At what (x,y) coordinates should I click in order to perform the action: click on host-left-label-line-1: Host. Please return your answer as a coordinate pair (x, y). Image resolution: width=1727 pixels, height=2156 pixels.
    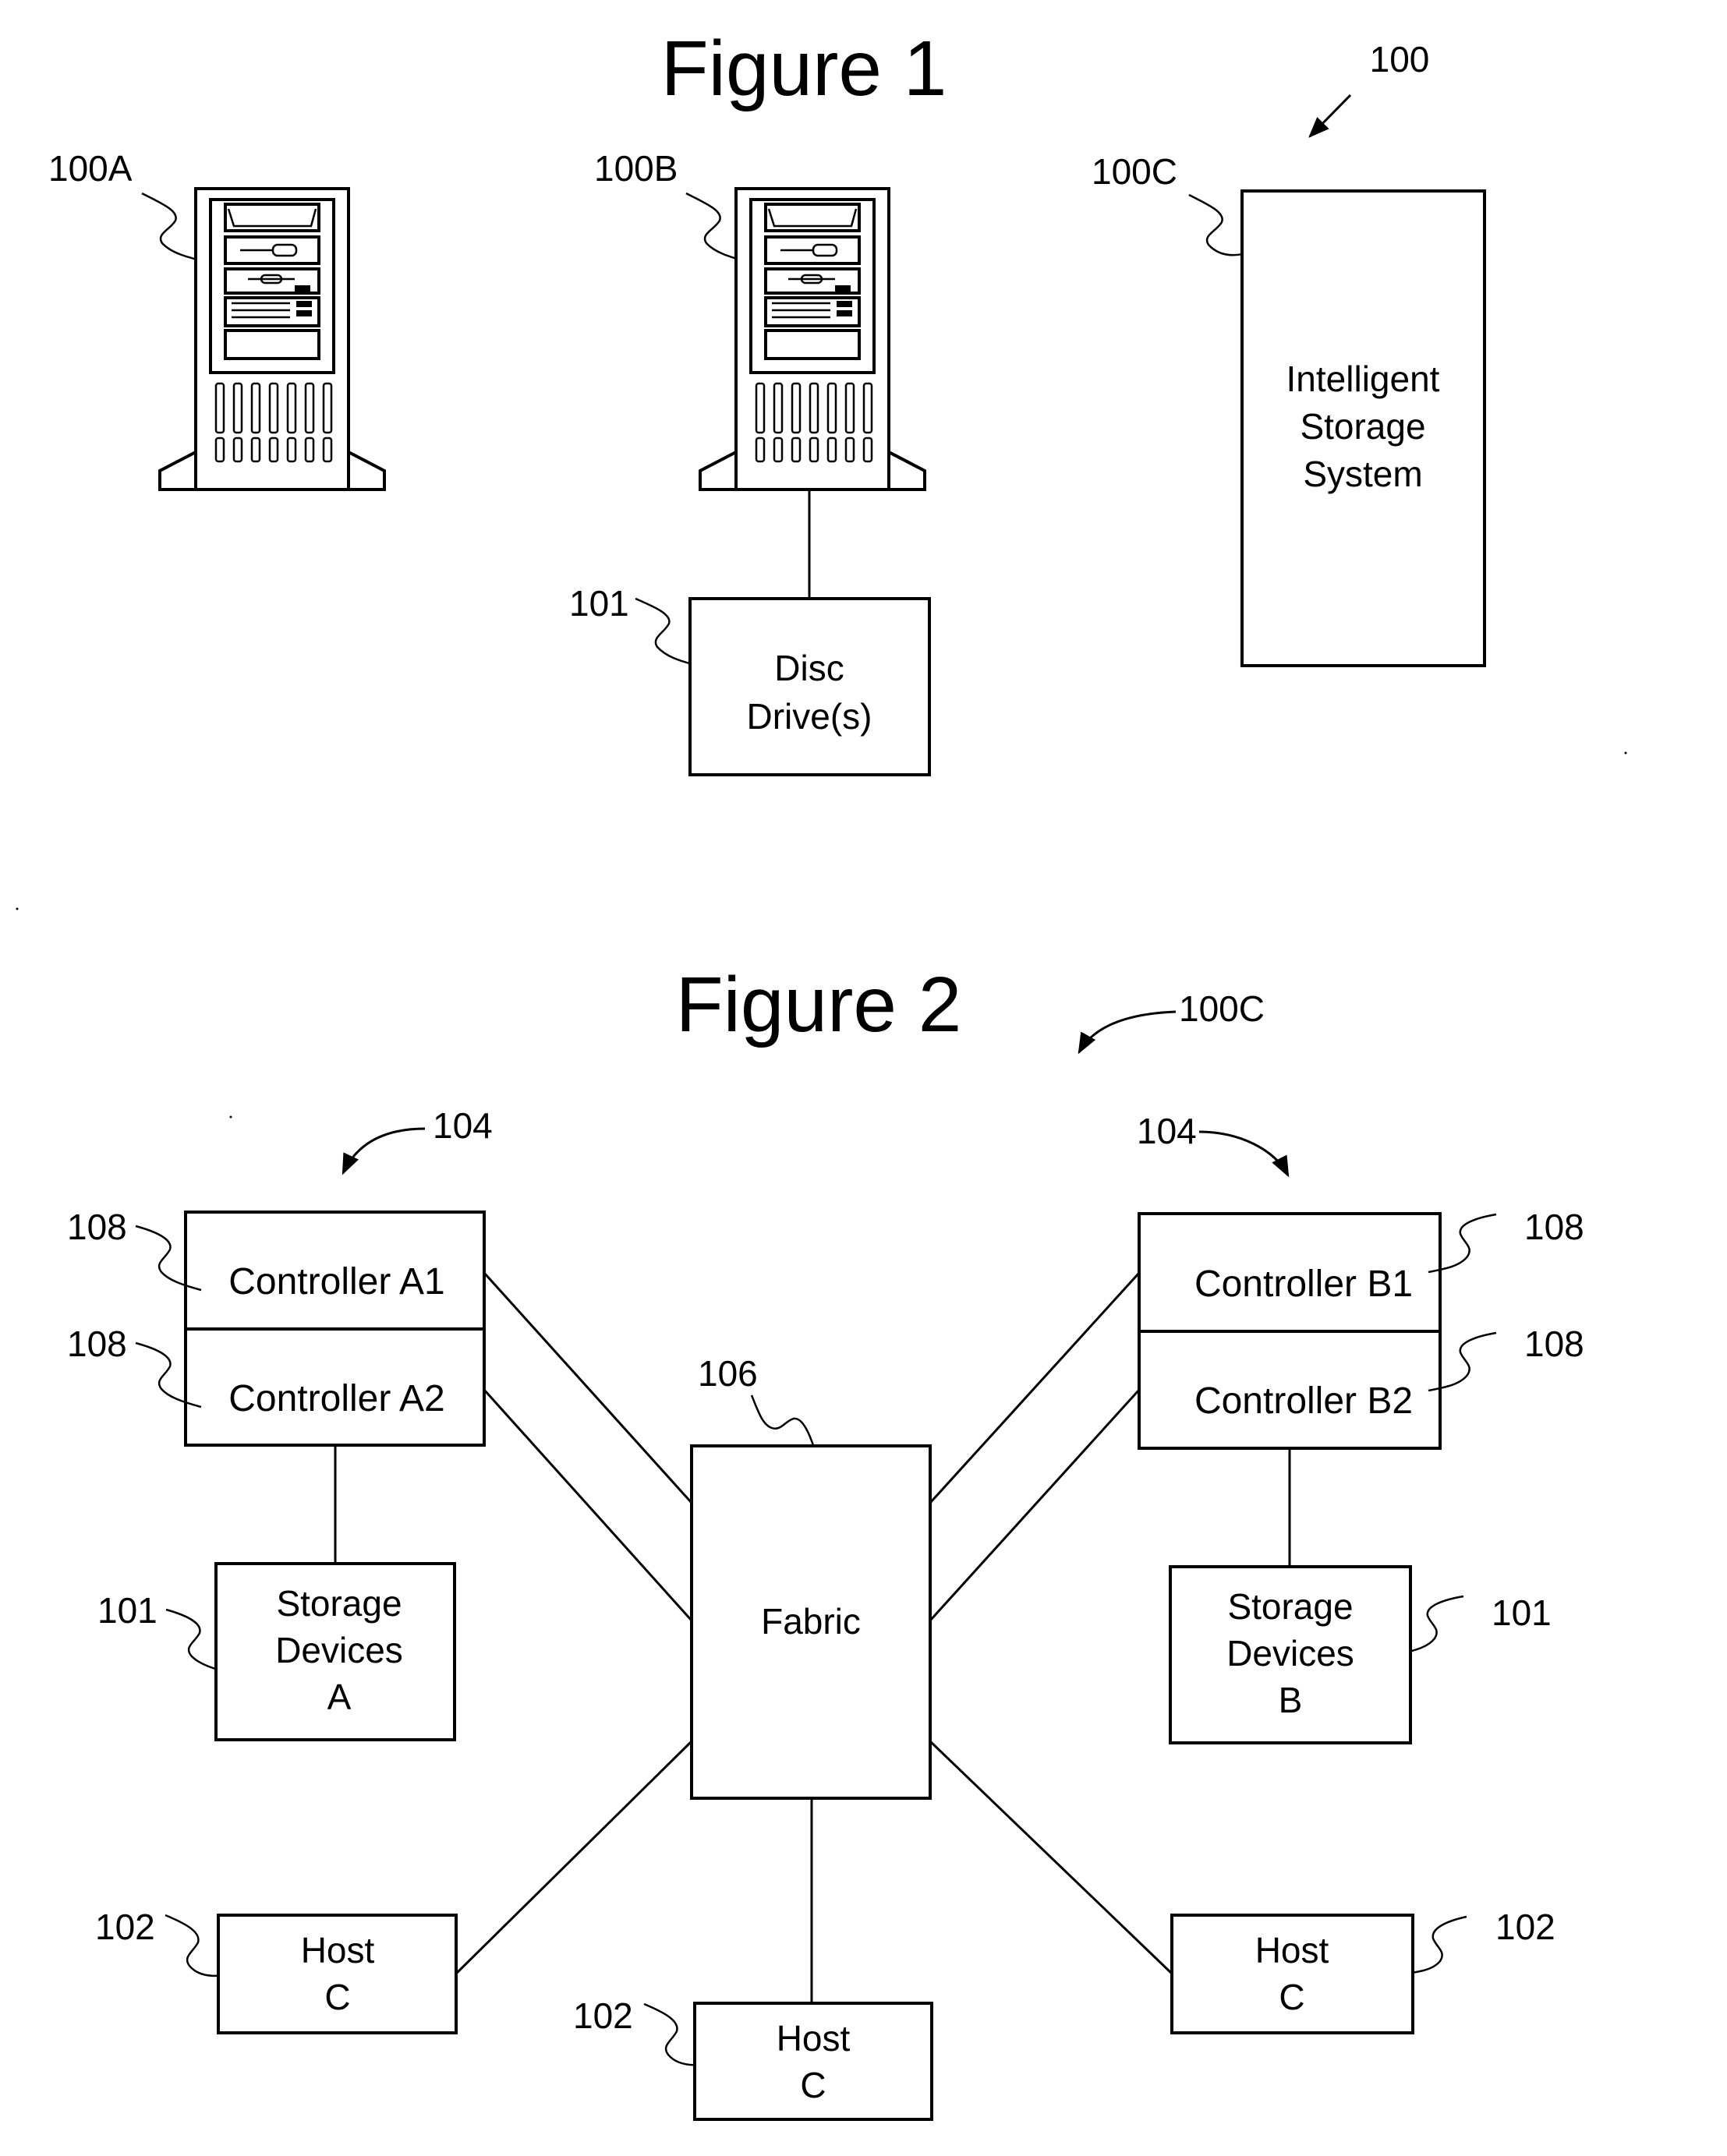
    Looking at the image, I should click on (338, 1950).